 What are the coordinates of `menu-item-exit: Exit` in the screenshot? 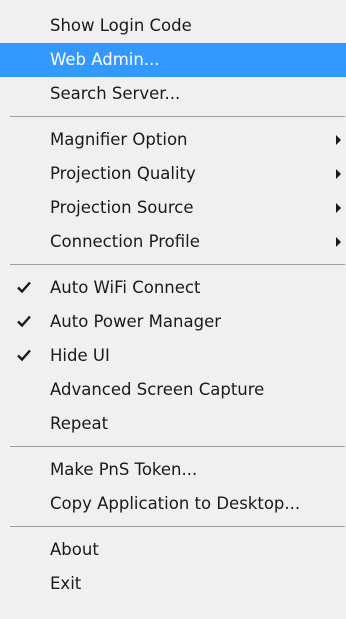 It's located at (173, 584).